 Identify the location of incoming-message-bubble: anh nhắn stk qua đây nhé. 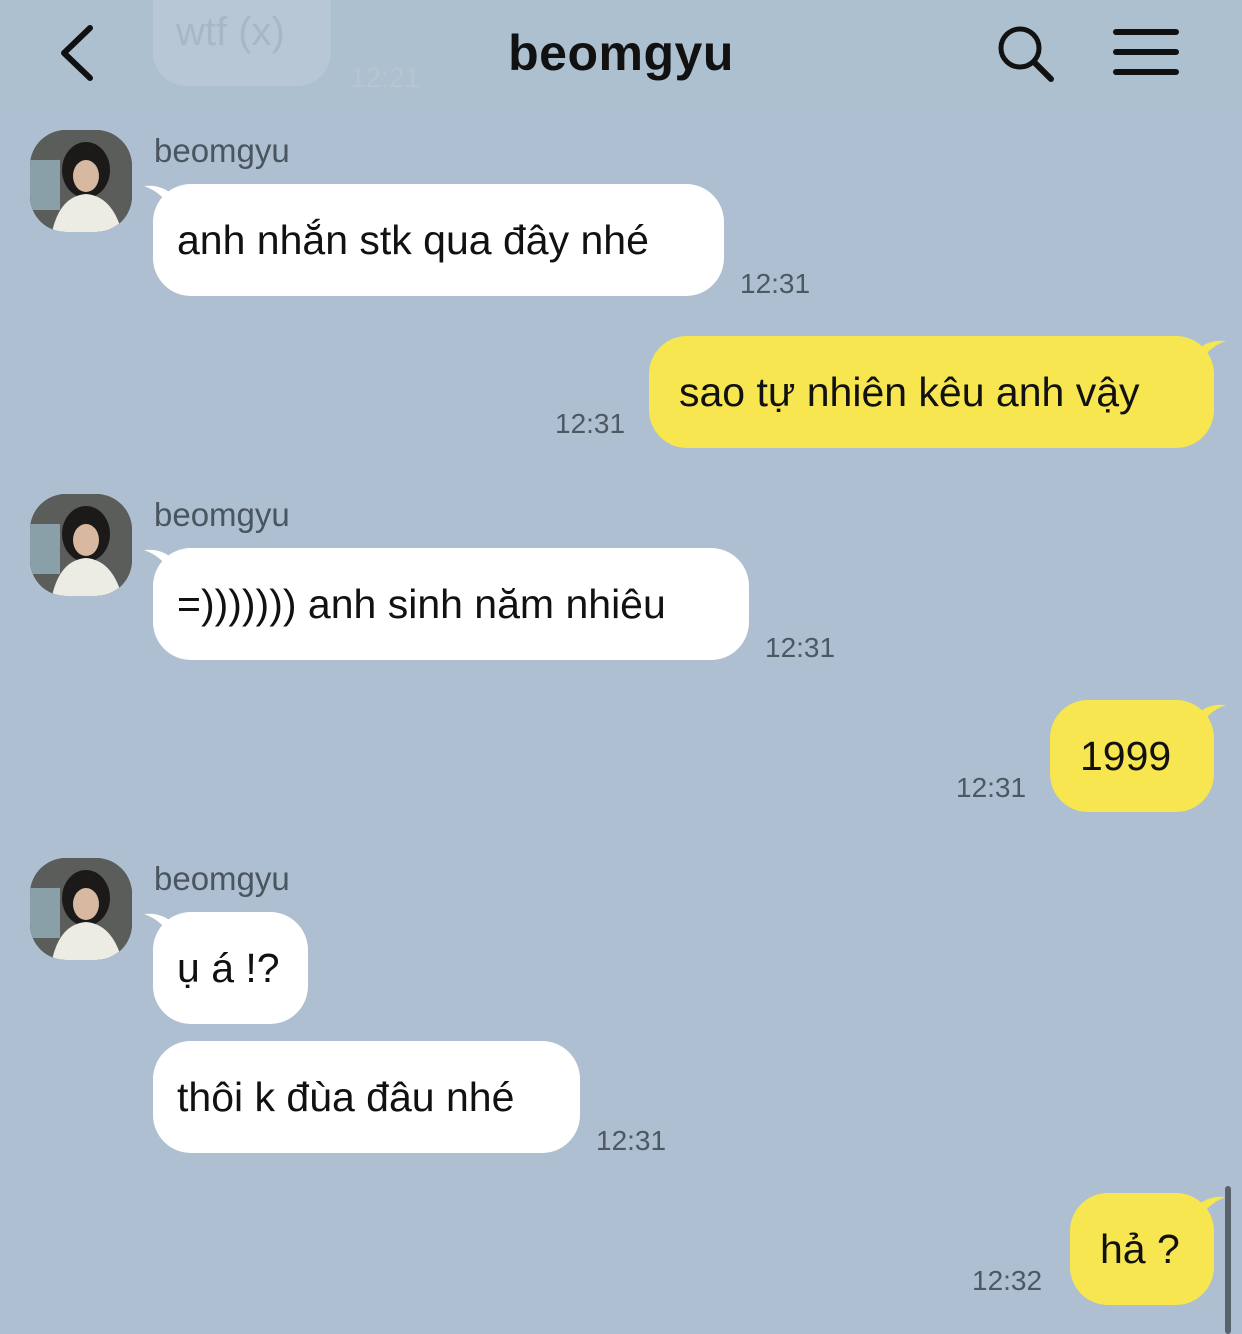
(438, 240).